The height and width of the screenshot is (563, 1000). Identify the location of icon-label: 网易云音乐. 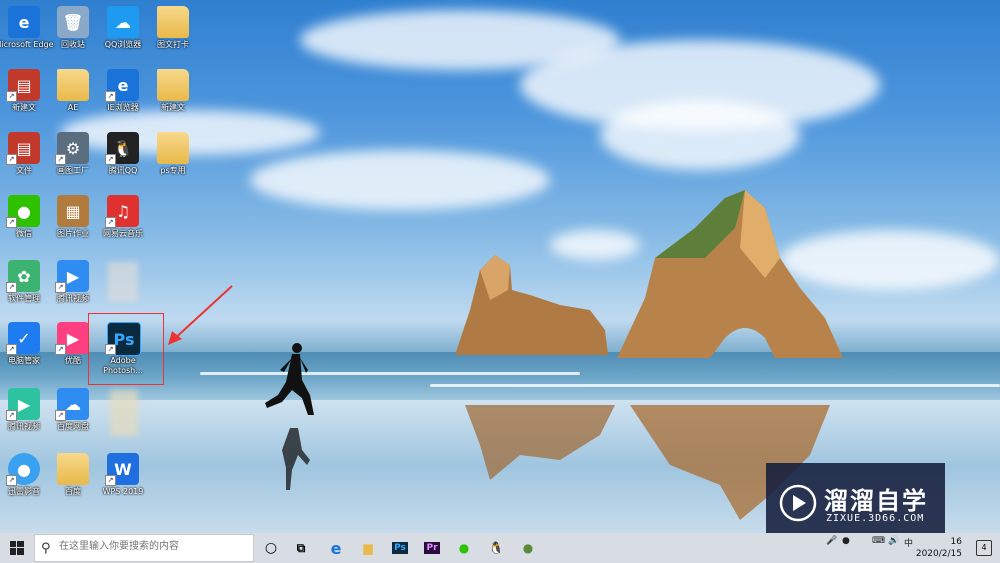
(123, 233).